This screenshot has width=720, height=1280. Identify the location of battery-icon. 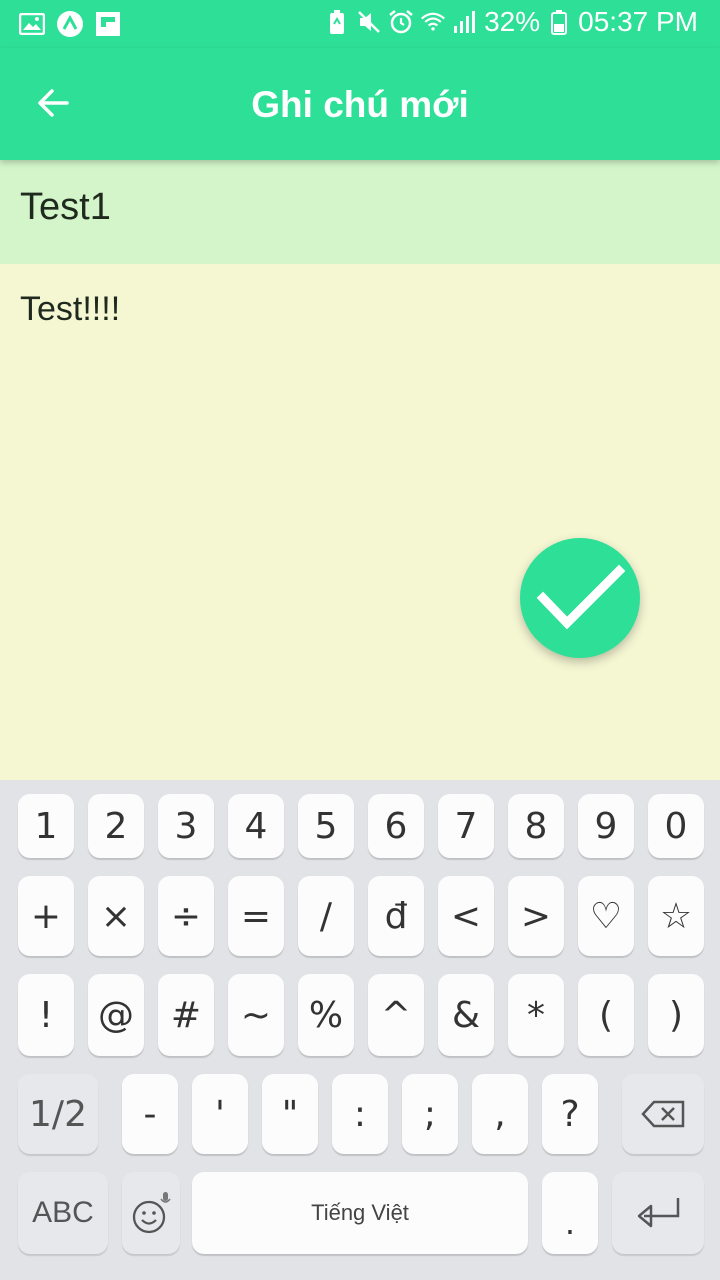
(559, 22).